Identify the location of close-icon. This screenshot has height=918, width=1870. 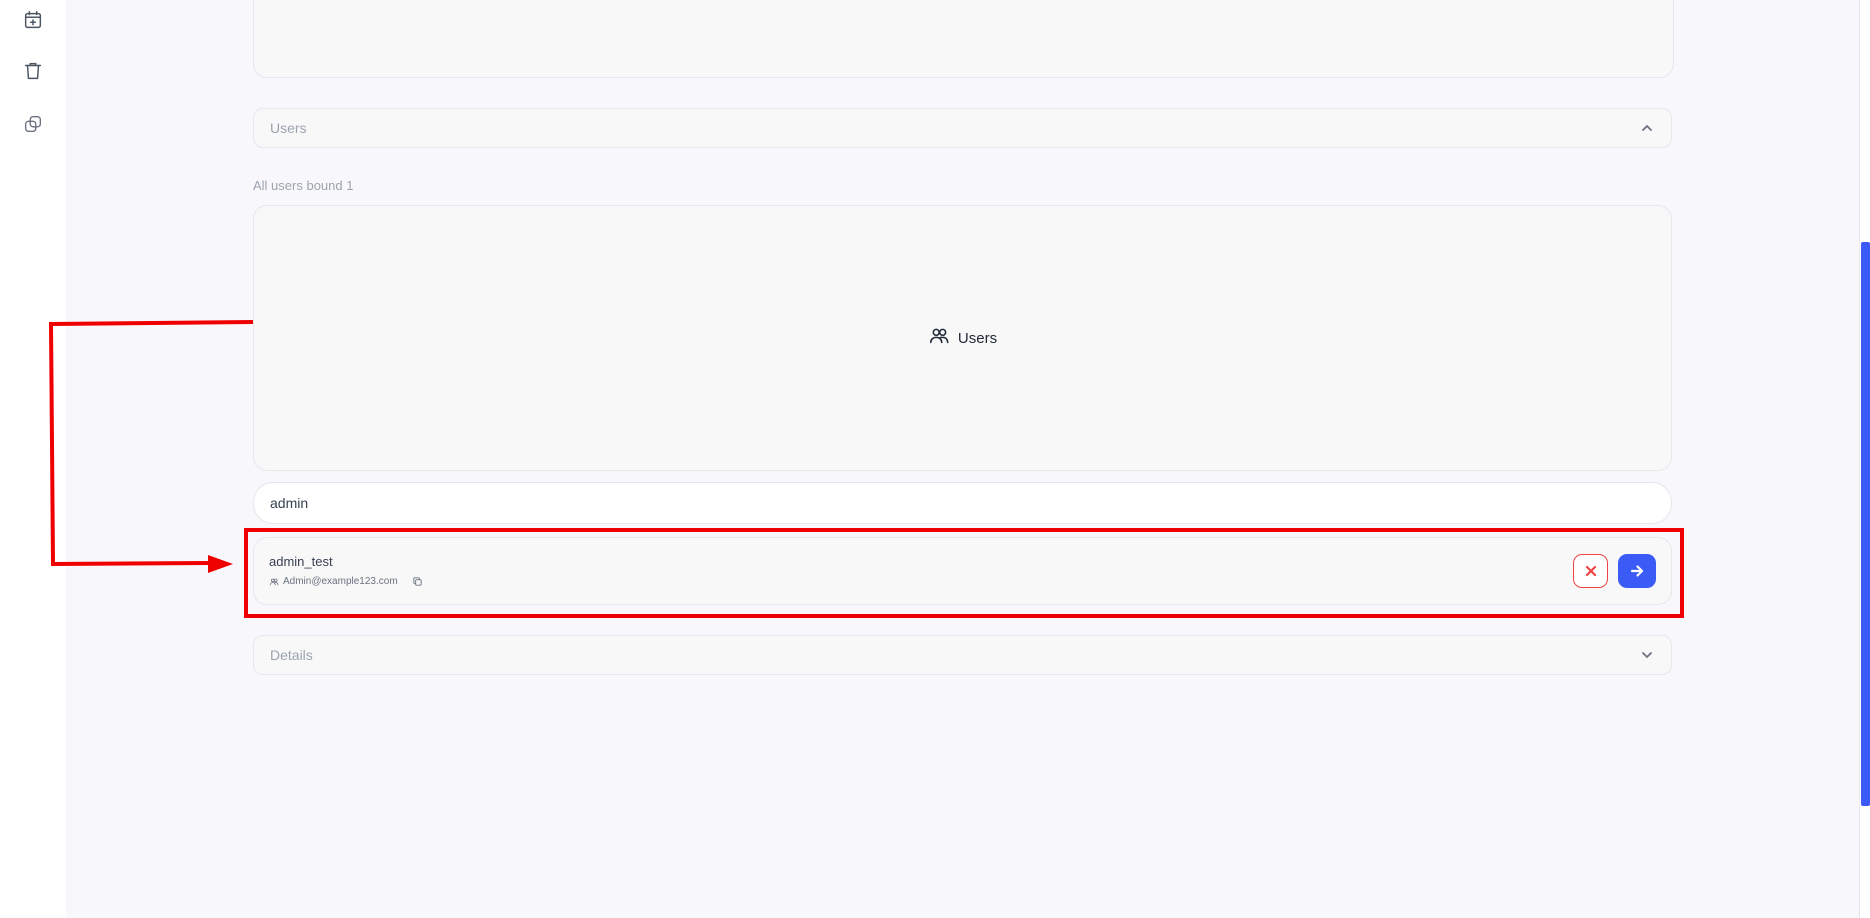
(1590, 571).